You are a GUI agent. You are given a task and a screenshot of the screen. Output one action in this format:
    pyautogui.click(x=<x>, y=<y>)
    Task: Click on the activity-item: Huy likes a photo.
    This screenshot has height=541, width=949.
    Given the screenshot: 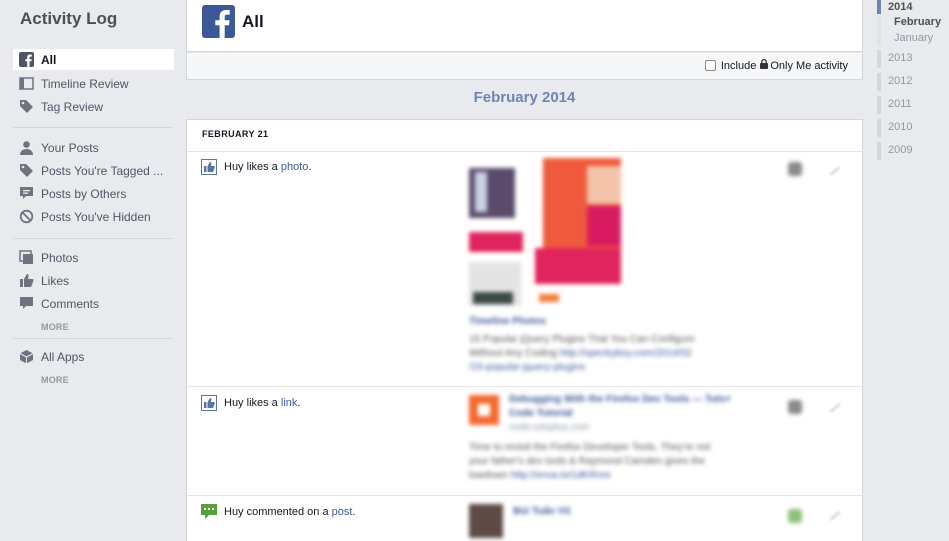 What is the action you would take?
    pyautogui.click(x=256, y=167)
    